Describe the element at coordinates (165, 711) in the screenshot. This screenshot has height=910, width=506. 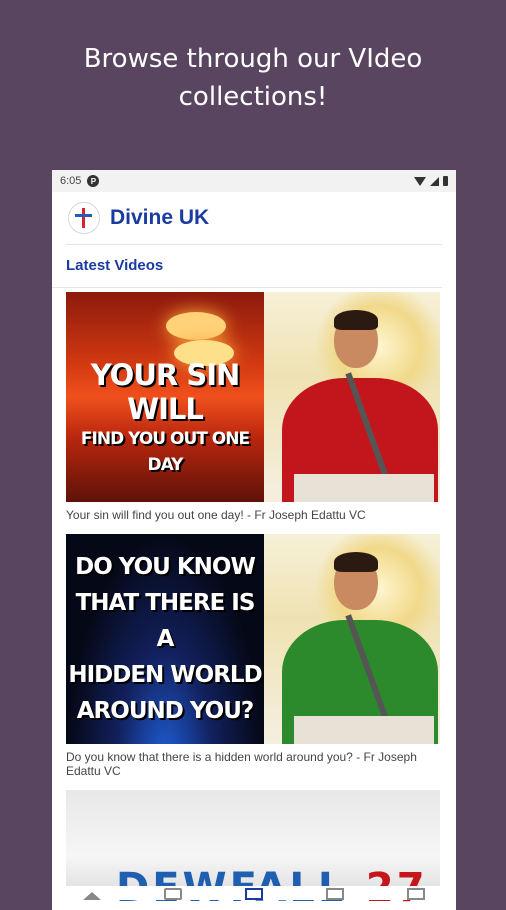
I see `thumbnail-text-line: AROUND YOU?` at that location.